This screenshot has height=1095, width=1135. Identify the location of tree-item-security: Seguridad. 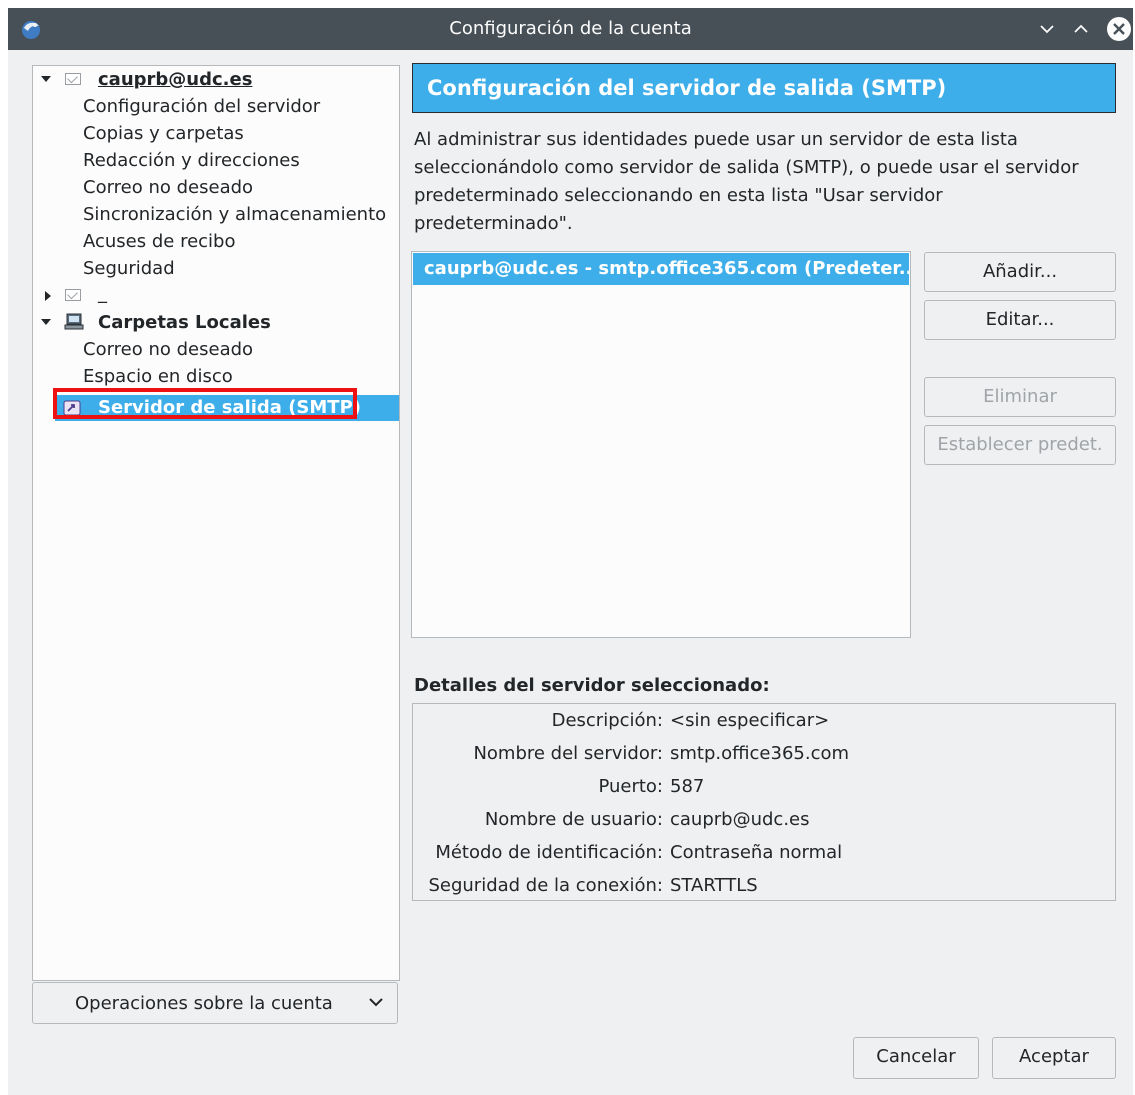
(129, 268).